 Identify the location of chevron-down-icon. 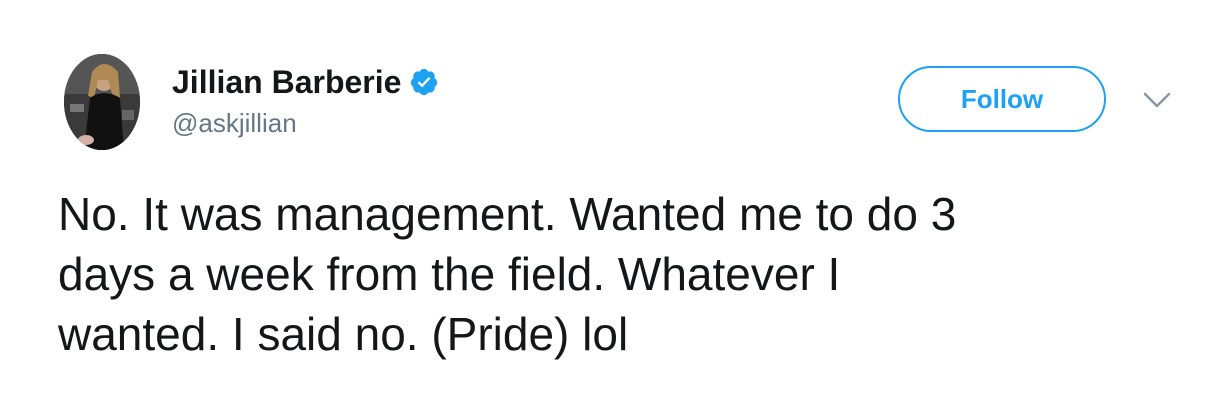
(1157, 100).